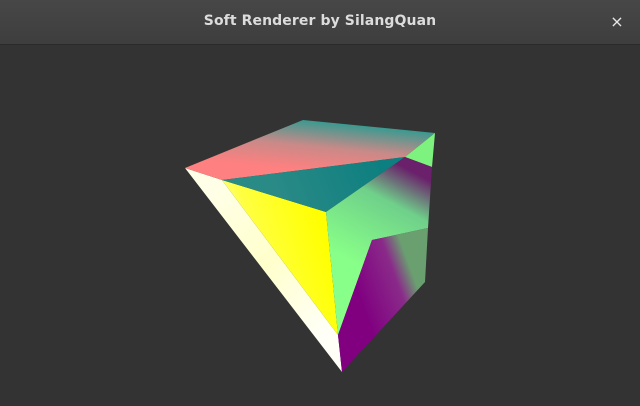 This screenshot has height=406, width=640. I want to click on window-title: Soft Renderer by SilangQuan, so click(320, 21).